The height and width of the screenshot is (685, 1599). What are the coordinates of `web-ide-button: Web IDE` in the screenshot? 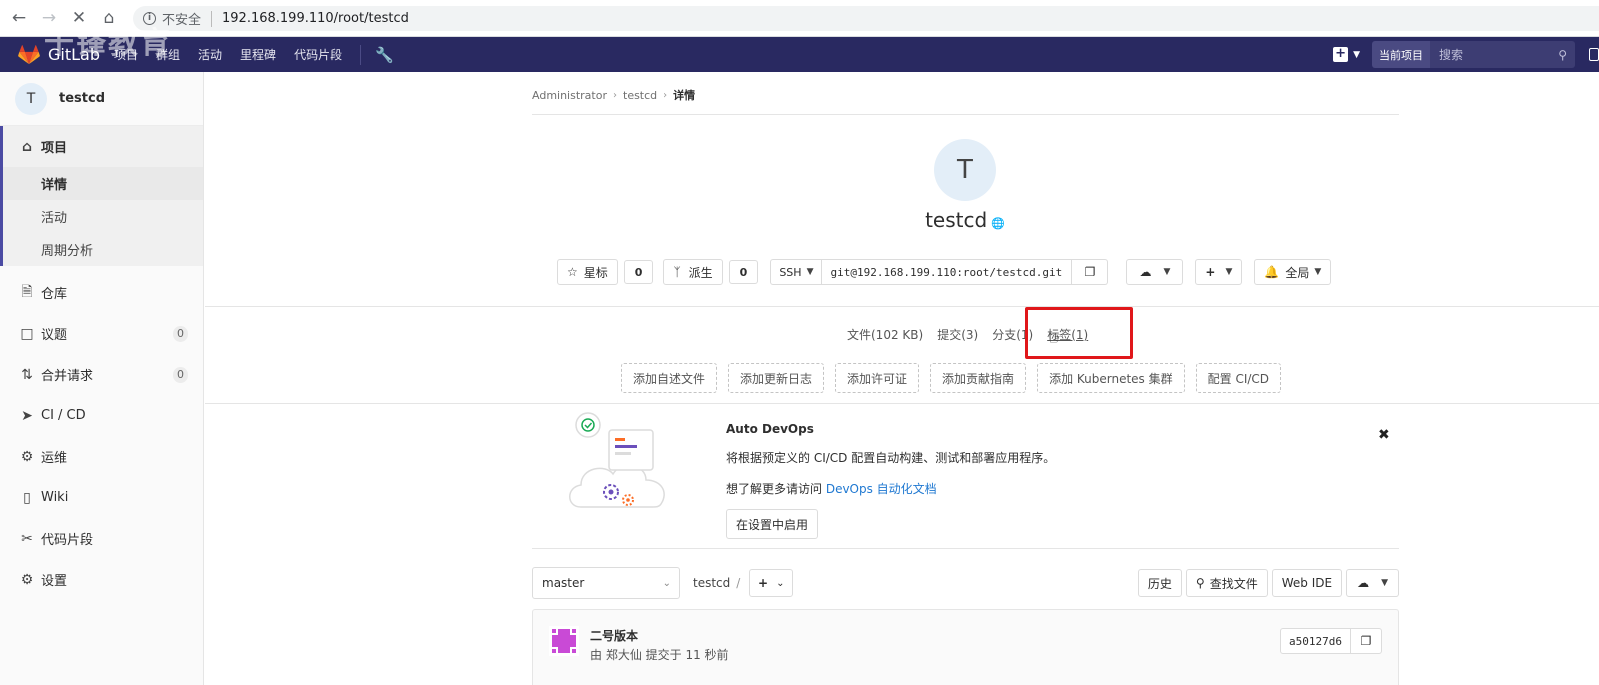 It's located at (1307, 583).